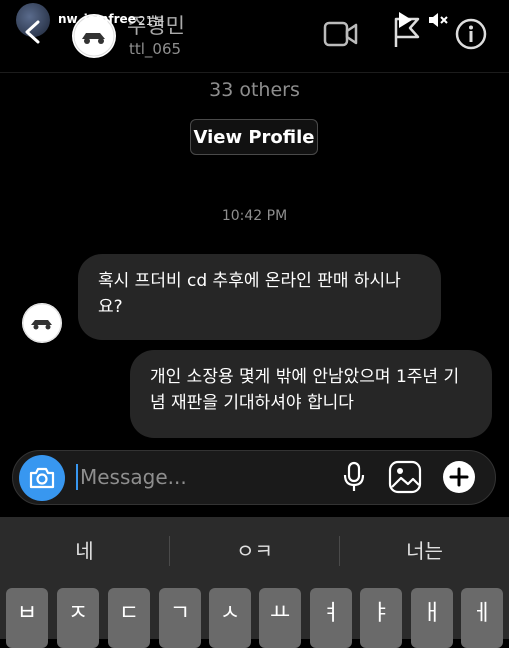 The width and height of the screenshot is (509, 648). I want to click on followers-summary: 33 others, so click(254, 90).